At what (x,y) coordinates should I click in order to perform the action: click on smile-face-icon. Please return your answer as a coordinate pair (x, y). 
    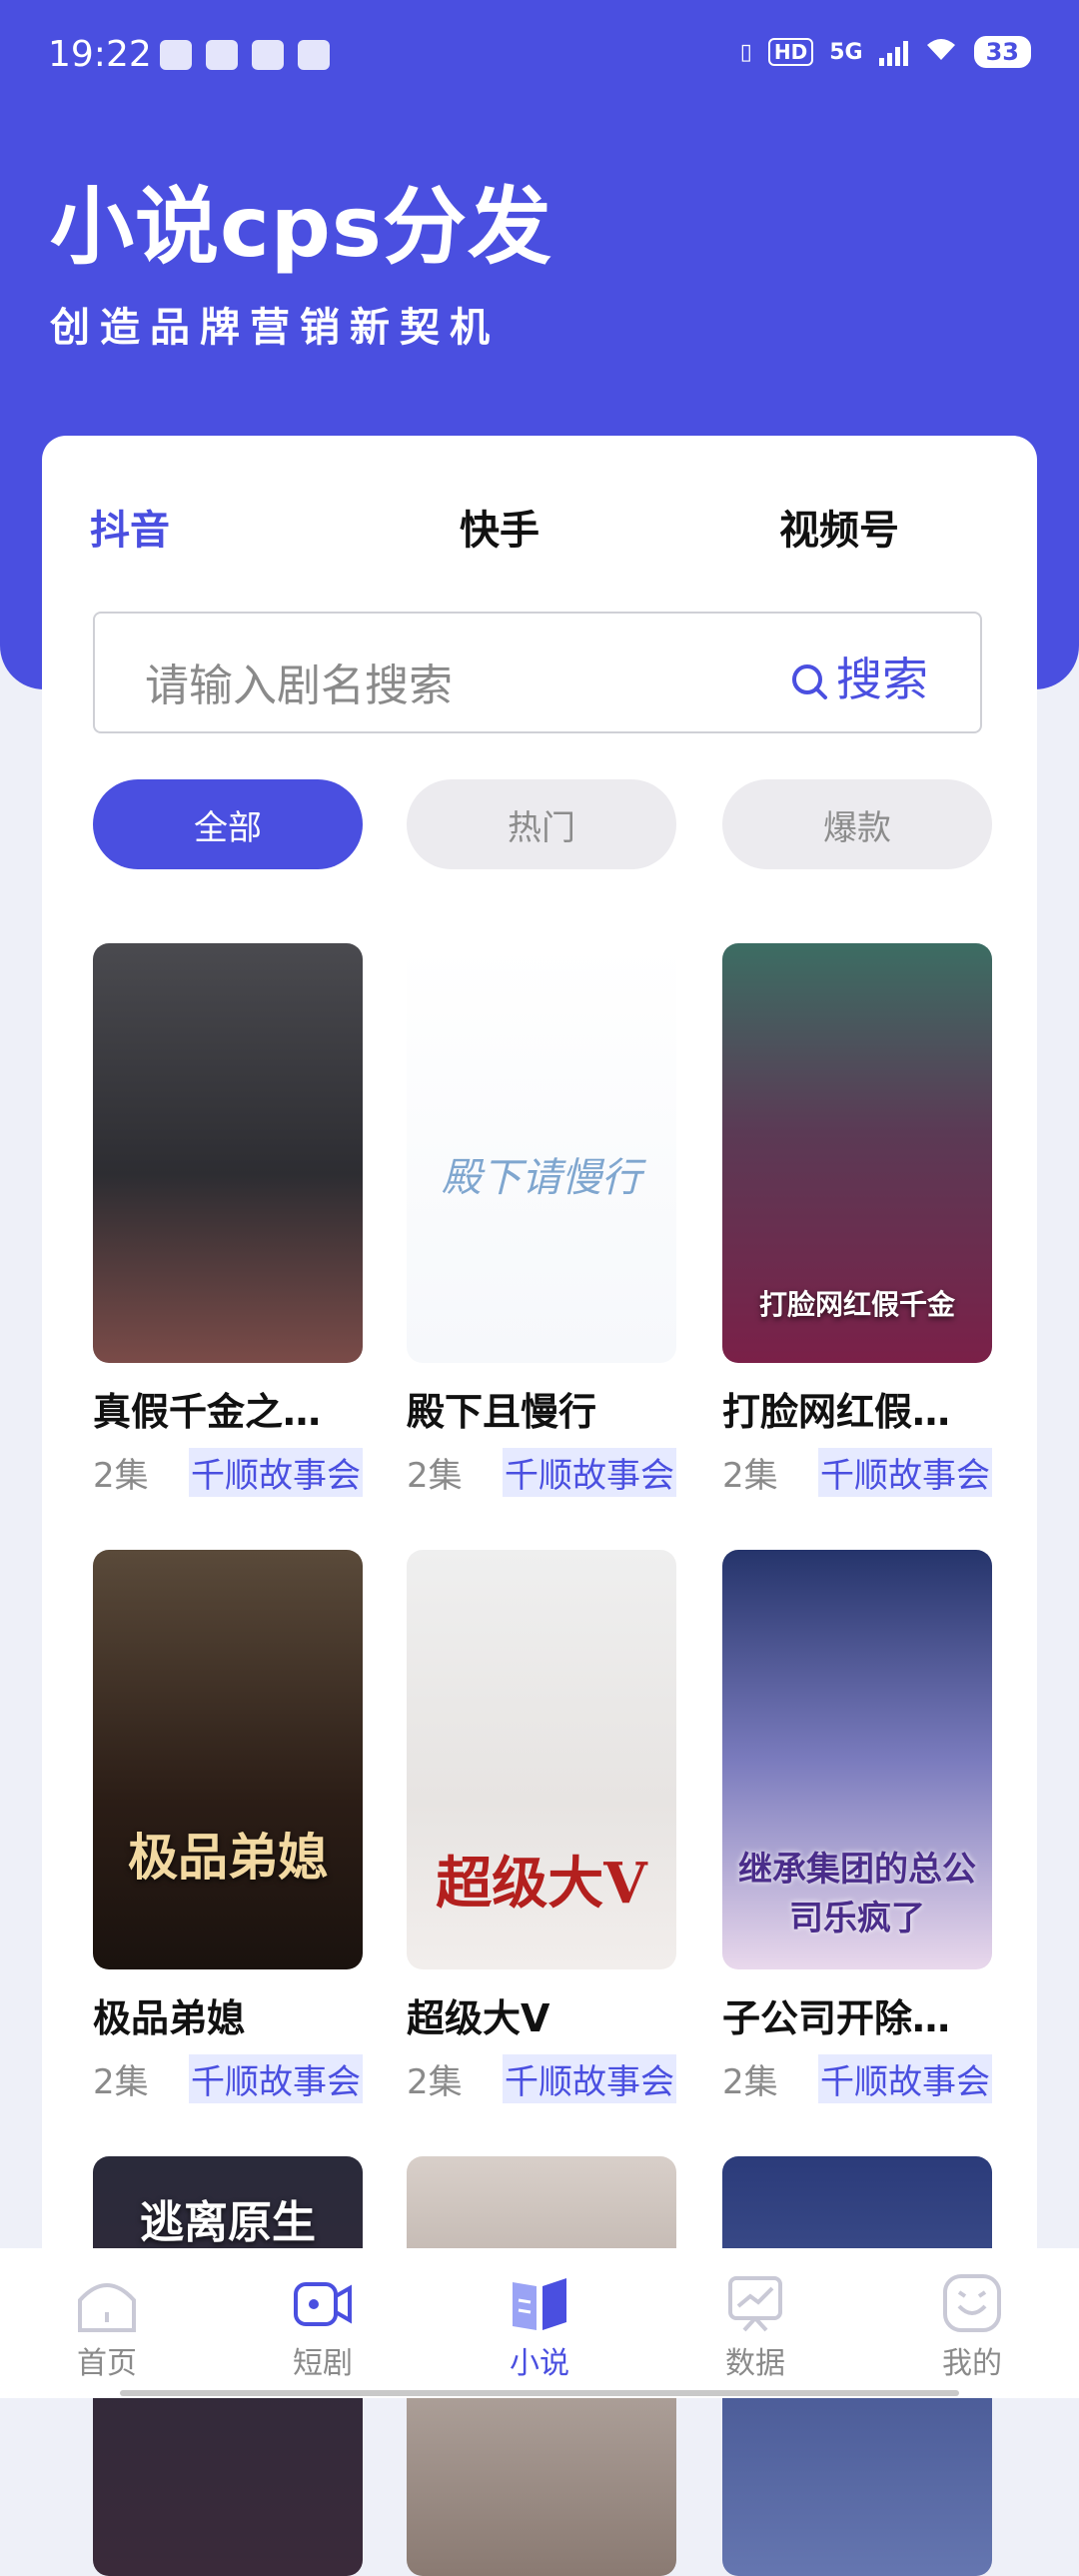
    Looking at the image, I should click on (972, 2303).